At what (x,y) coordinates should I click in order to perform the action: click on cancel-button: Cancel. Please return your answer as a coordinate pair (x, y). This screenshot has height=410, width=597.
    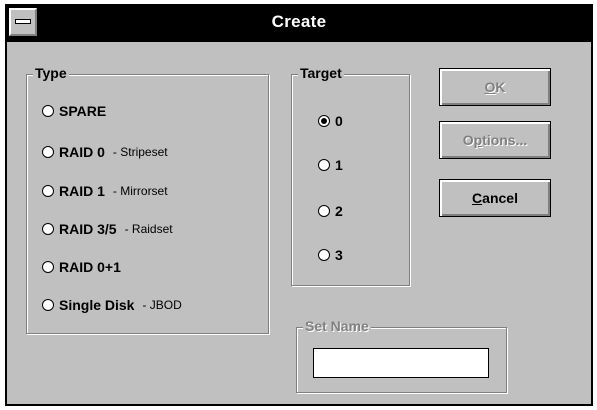
    Looking at the image, I should click on (495, 198).